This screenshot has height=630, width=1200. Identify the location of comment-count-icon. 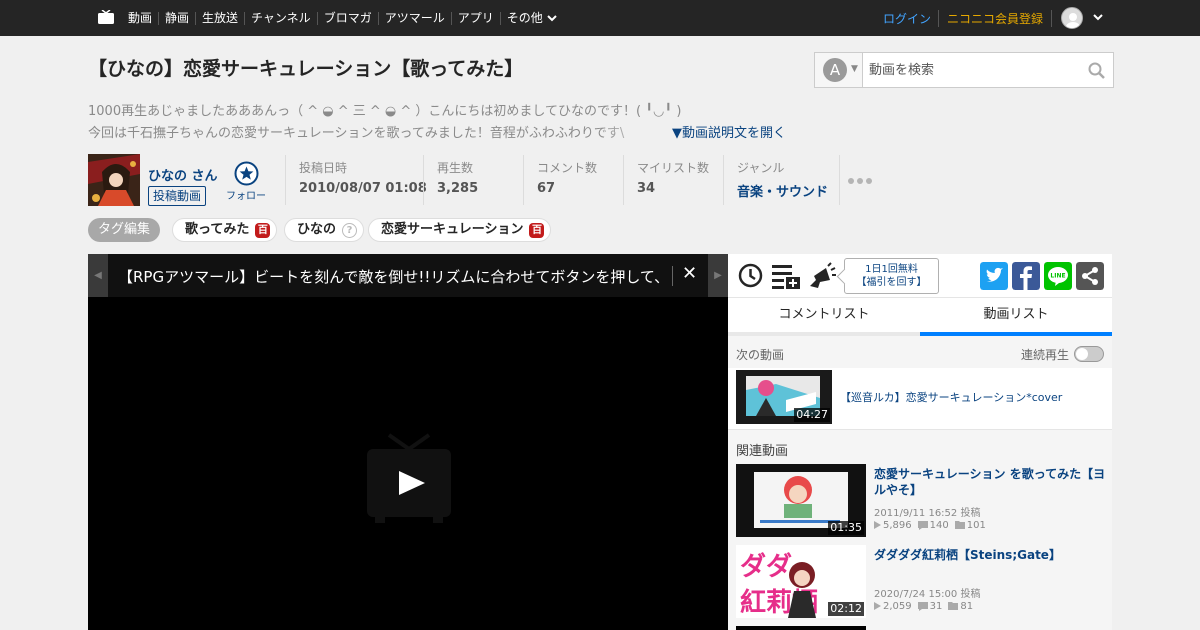
(922, 606).